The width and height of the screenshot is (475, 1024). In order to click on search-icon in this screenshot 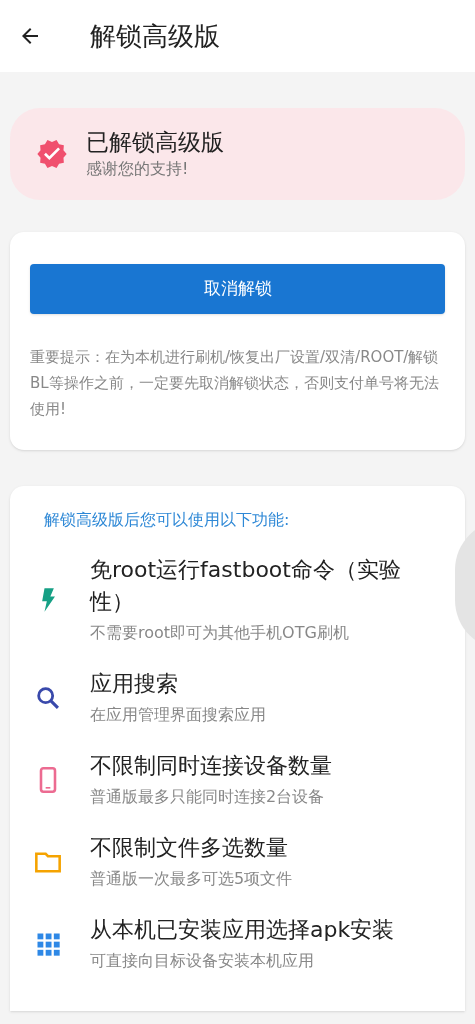, I will do `click(48, 698)`.